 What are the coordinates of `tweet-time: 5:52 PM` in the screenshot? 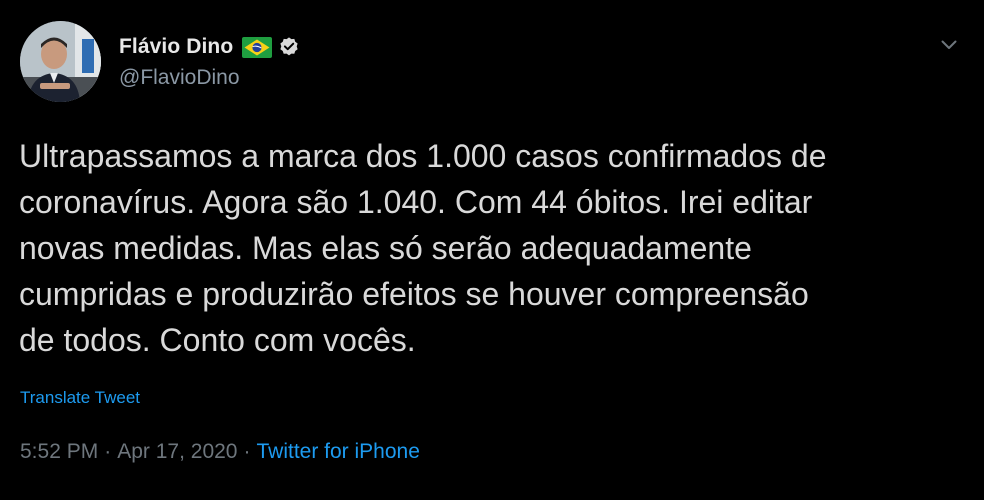 It's located at (59, 452).